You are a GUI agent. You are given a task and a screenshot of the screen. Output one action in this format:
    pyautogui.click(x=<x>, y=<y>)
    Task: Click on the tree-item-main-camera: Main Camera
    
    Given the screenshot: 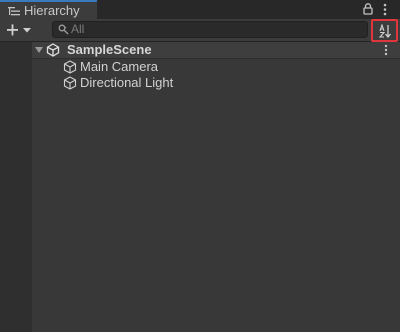 What is the action you would take?
    pyautogui.click(x=216, y=67)
    